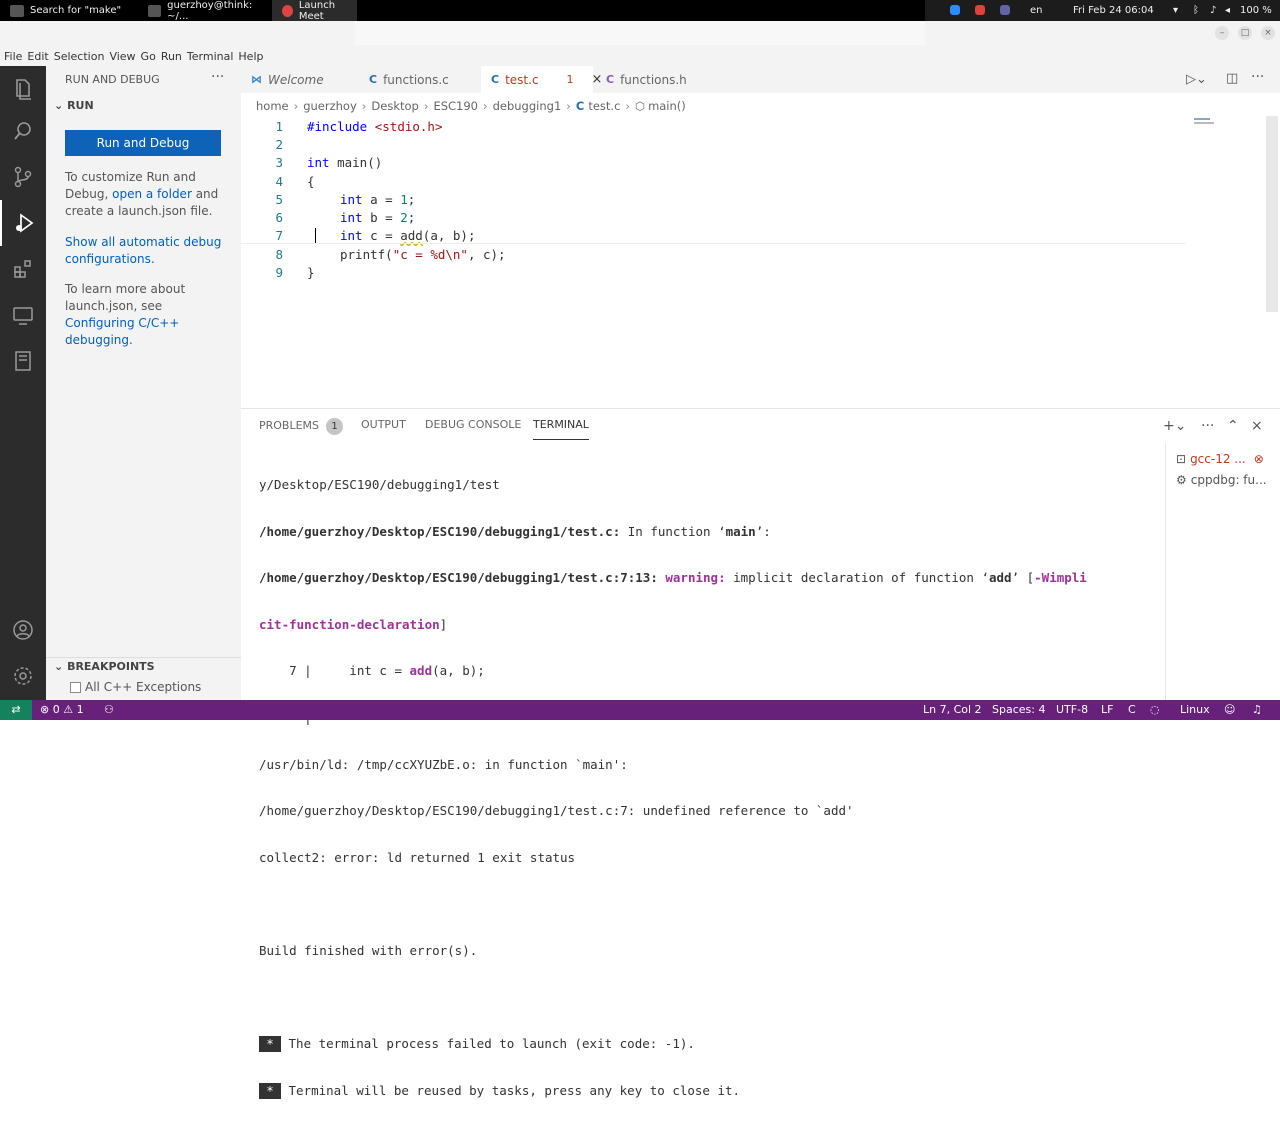 The width and height of the screenshot is (1280, 1129). Describe the element at coordinates (174, 56) in the screenshot. I see `menu-run: Run` at that location.